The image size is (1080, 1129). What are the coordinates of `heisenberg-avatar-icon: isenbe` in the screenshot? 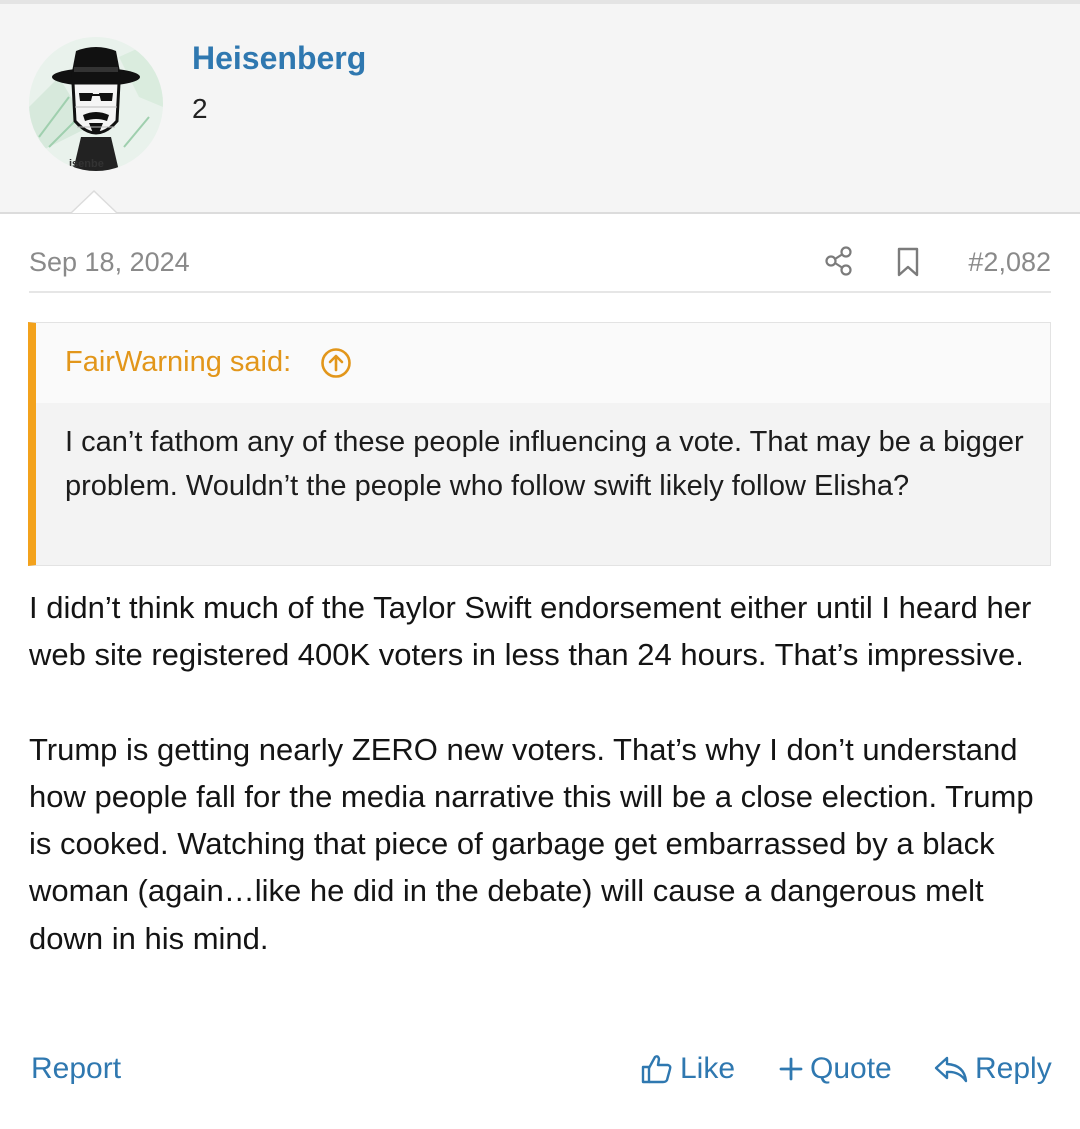 It's located at (96, 104).